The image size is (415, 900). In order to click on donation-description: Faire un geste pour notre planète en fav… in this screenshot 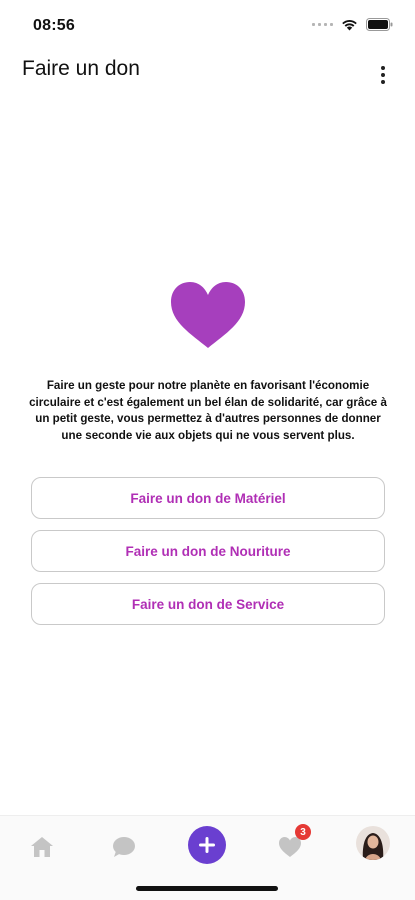, I will do `click(208, 410)`.